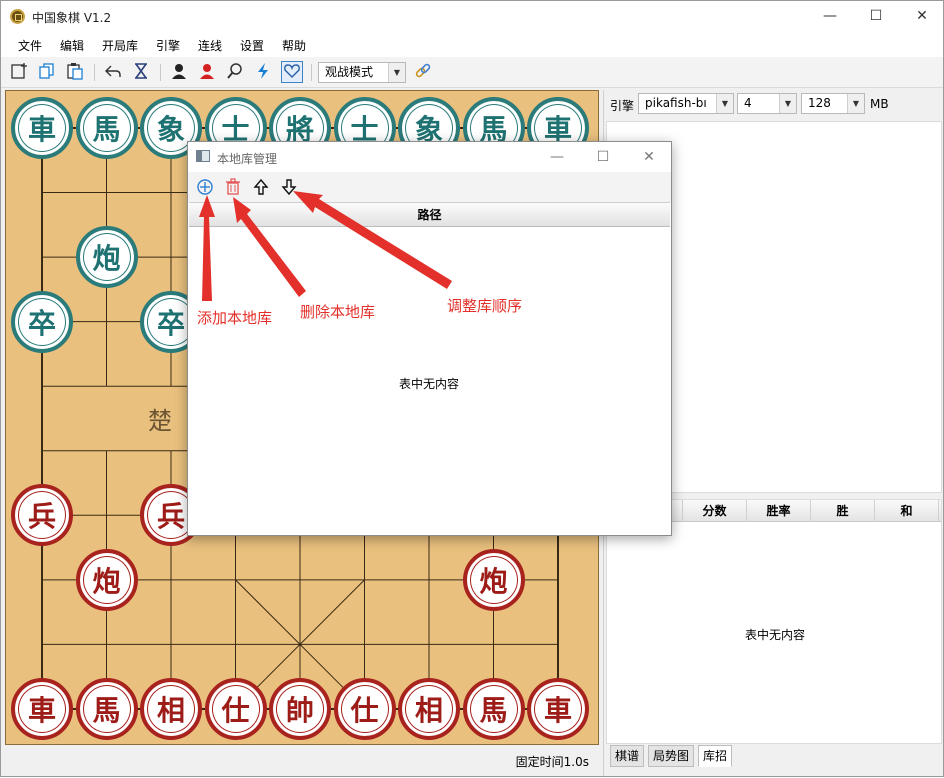 This screenshot has width=944, height=778. What do you see at coordinates (141, 72) in the screenshot?
I see `hourglass-icon` at bounding box center [141, 72].